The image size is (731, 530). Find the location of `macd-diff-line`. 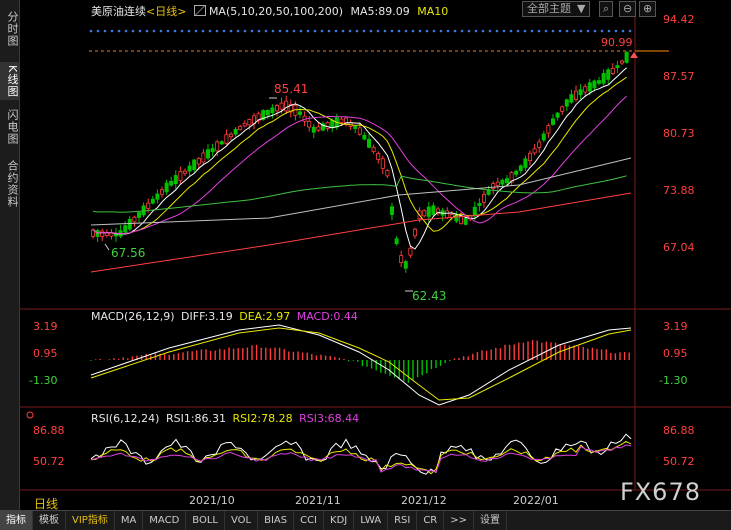

macd-diff-line is located at coordinates (361, 365).